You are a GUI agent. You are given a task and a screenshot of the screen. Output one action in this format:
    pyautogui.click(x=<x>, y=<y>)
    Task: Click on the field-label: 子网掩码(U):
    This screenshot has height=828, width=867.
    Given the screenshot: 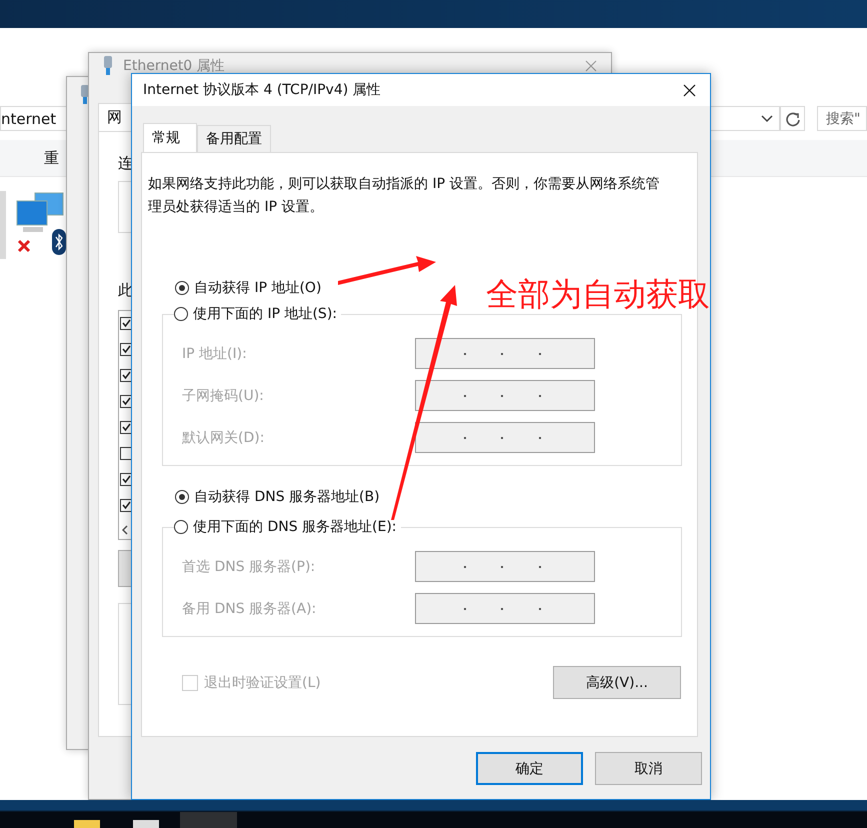 What is the action you would take?
    pyautogui.click(x=223, y=395)
    